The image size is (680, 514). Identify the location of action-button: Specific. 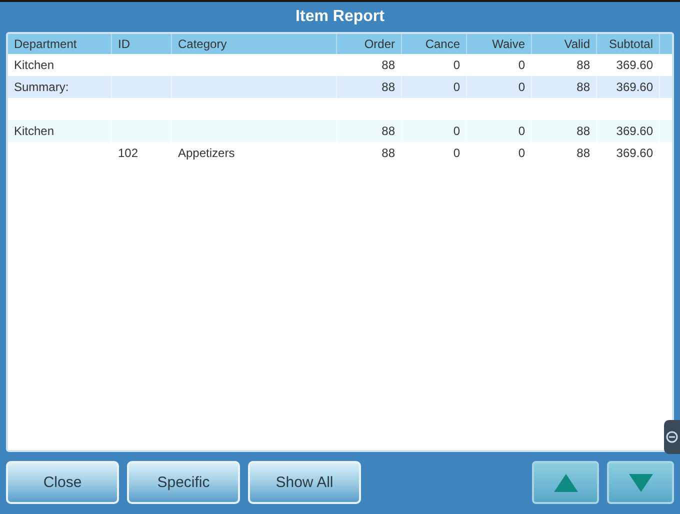
(183, 482).